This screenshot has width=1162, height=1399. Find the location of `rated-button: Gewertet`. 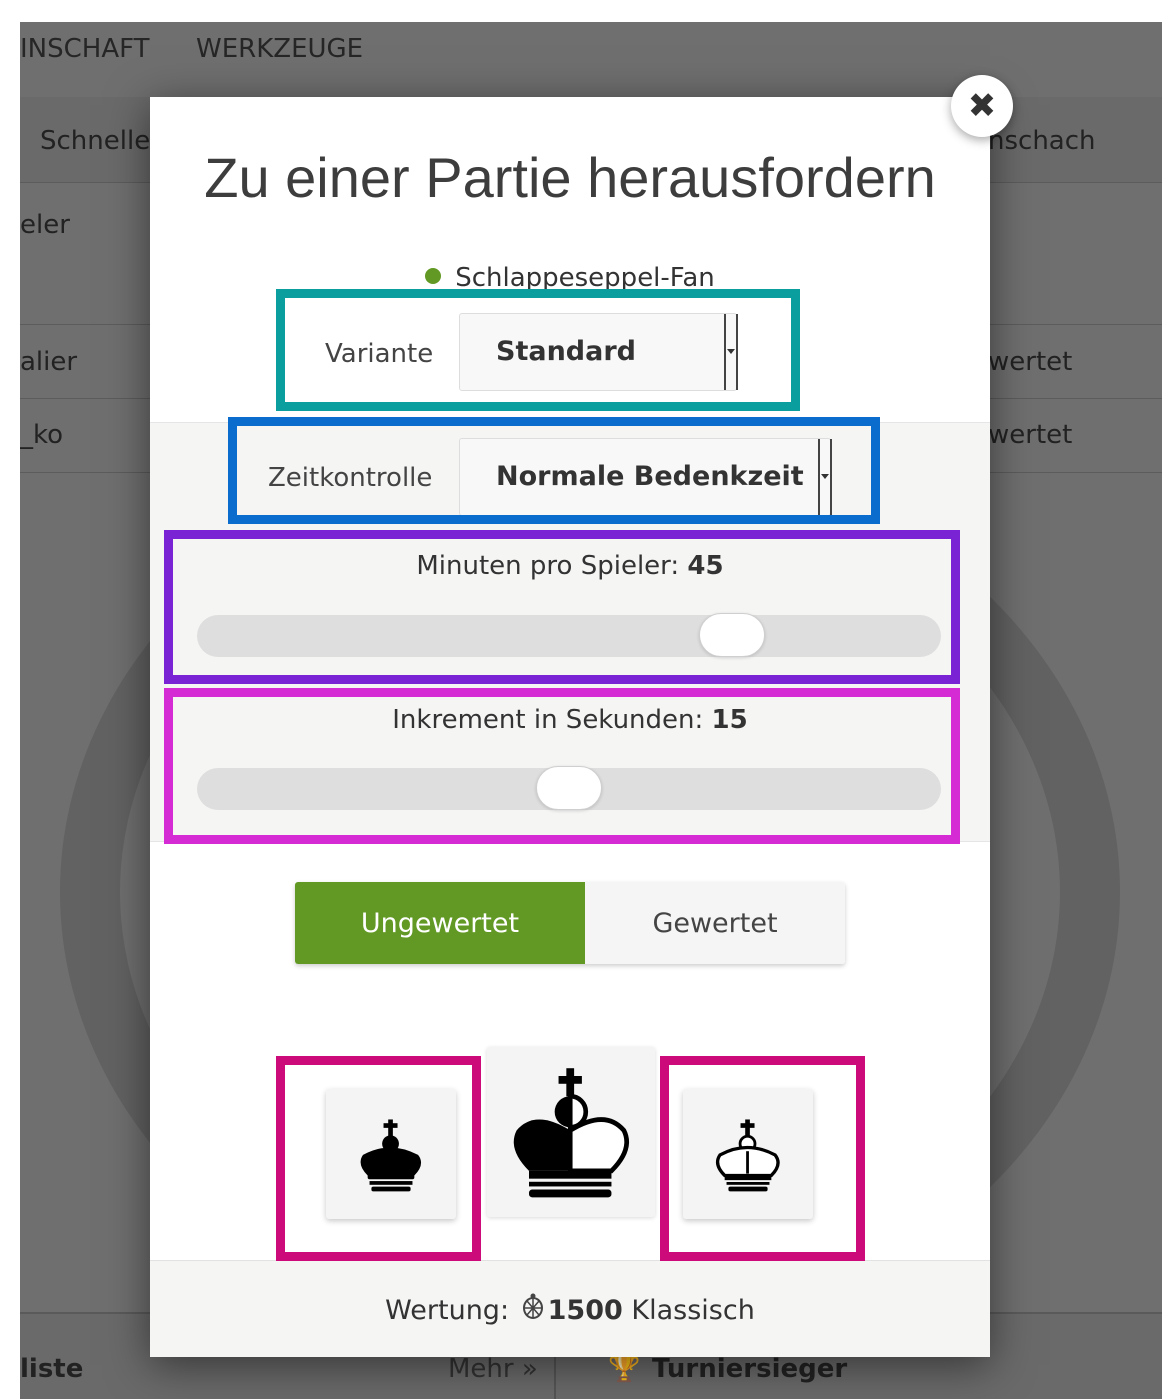

rated-button: Gewertet is located at coordinates (715, 923).